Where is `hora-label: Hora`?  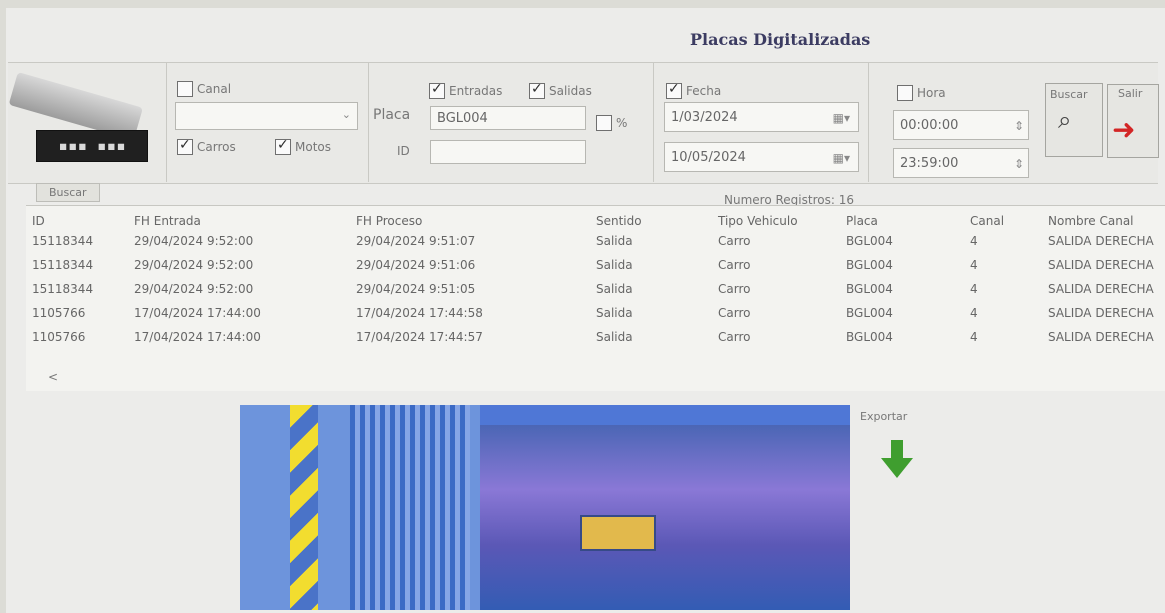
hora-label: Hora is located at coordinates (931, 92).